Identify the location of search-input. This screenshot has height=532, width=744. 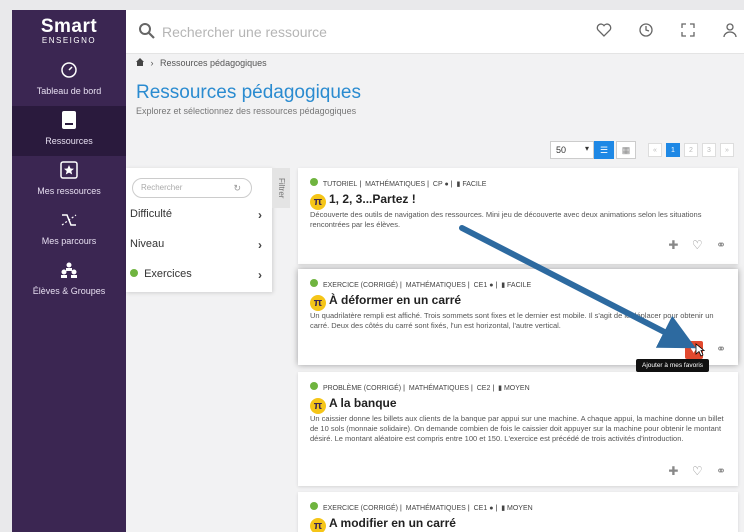
(312, 32).